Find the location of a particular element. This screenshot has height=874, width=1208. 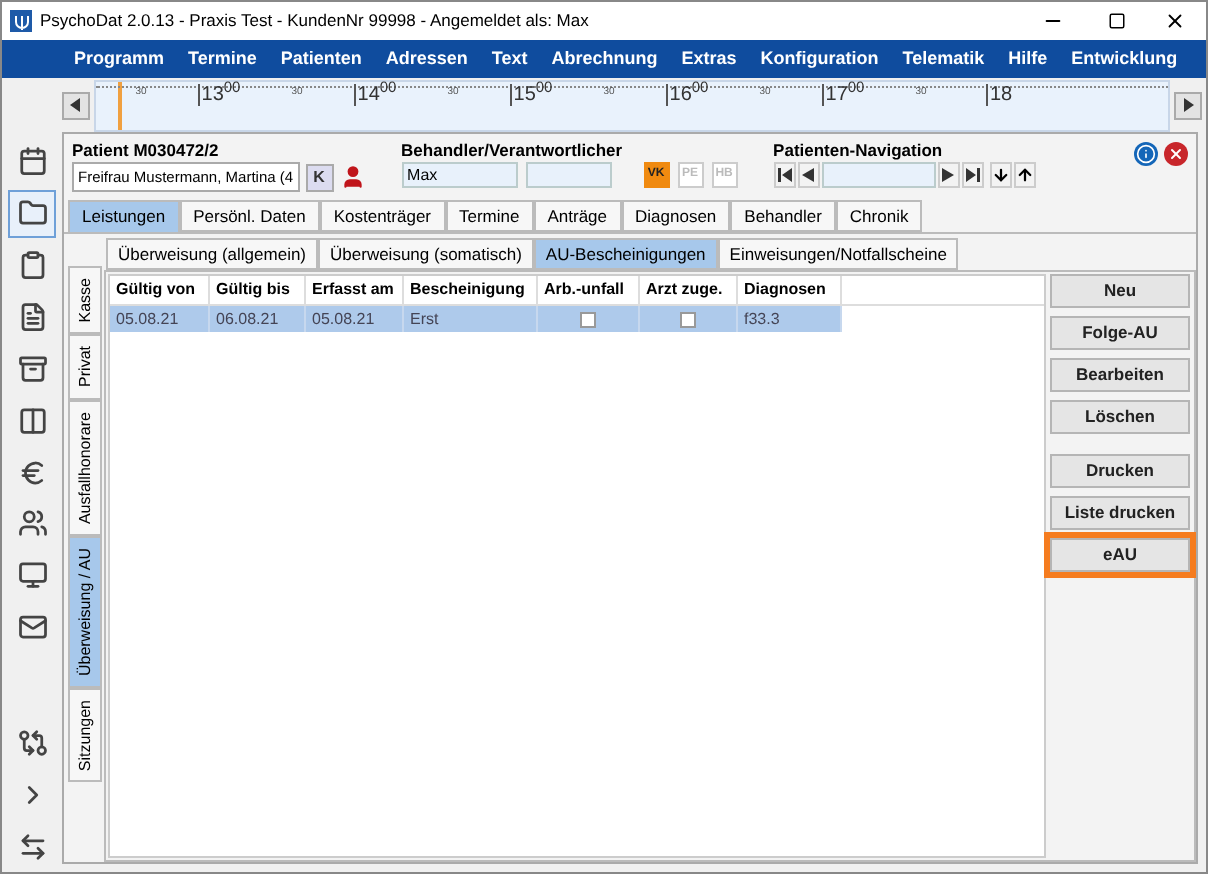

tab: Anträge is located at coordinates (577, 216).